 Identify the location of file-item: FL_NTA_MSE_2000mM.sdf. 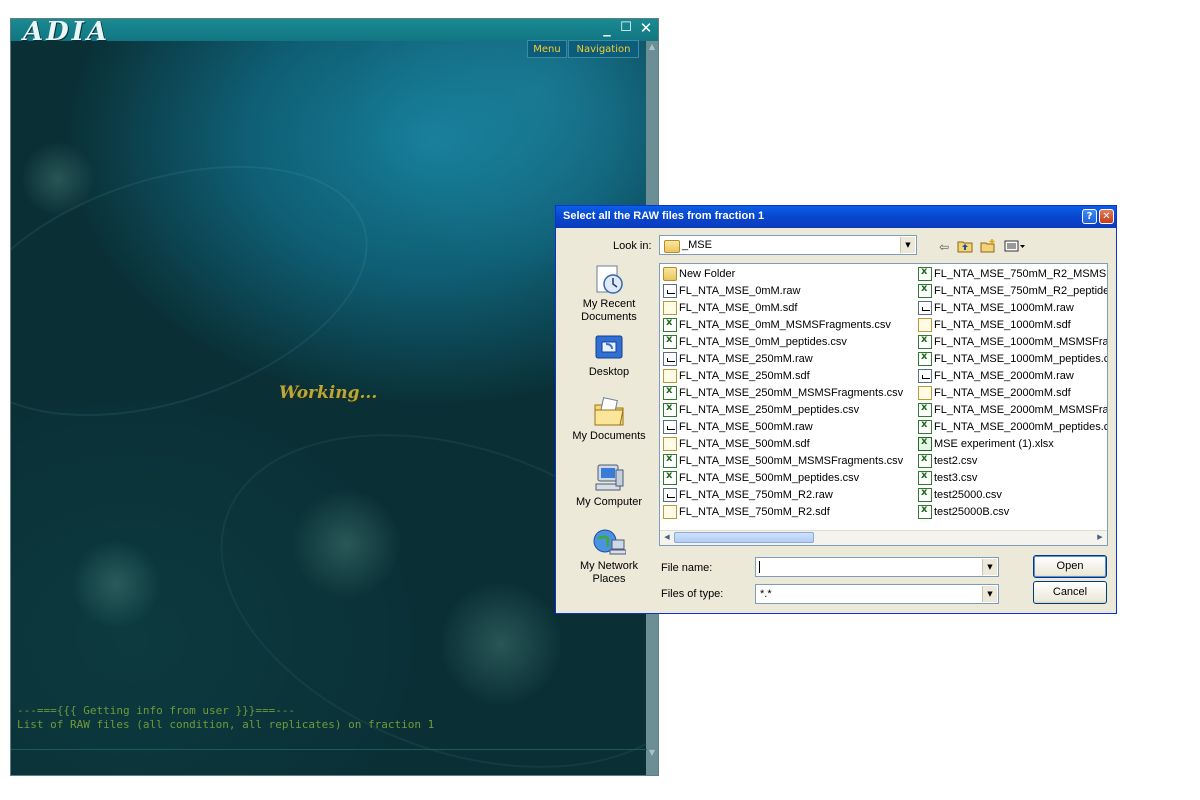
(1012, 393).